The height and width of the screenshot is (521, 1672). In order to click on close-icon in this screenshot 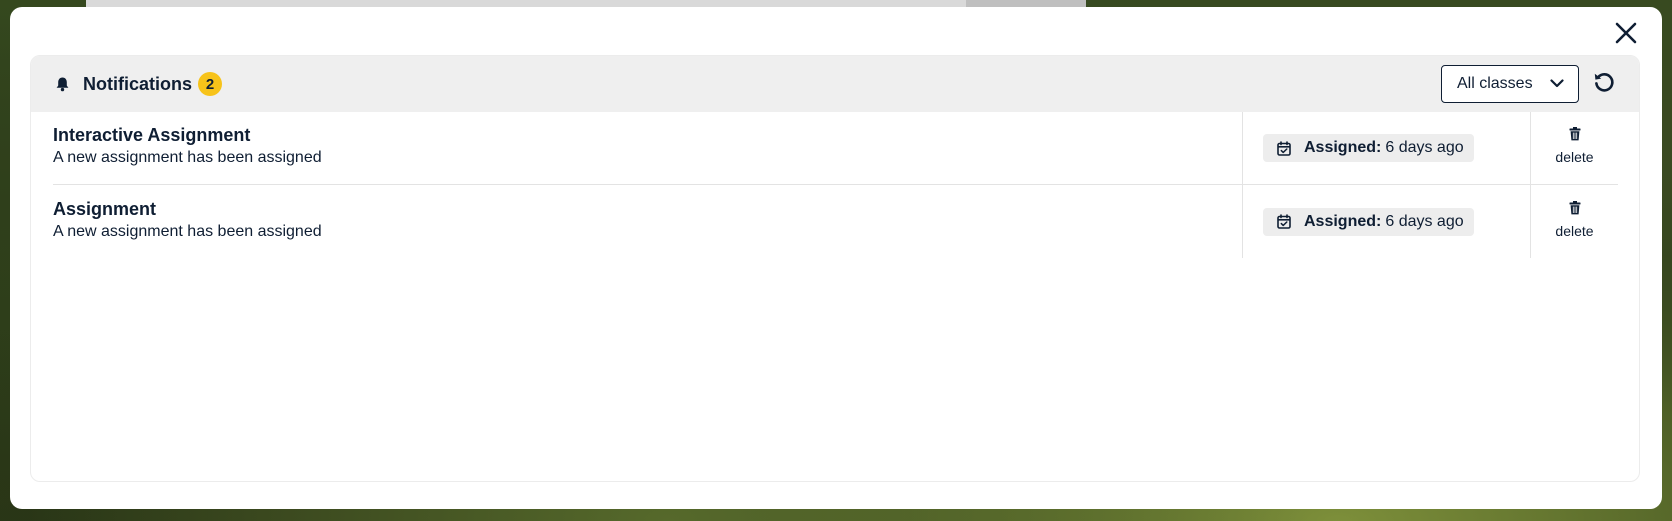, I will do `click(1626, 35)`.